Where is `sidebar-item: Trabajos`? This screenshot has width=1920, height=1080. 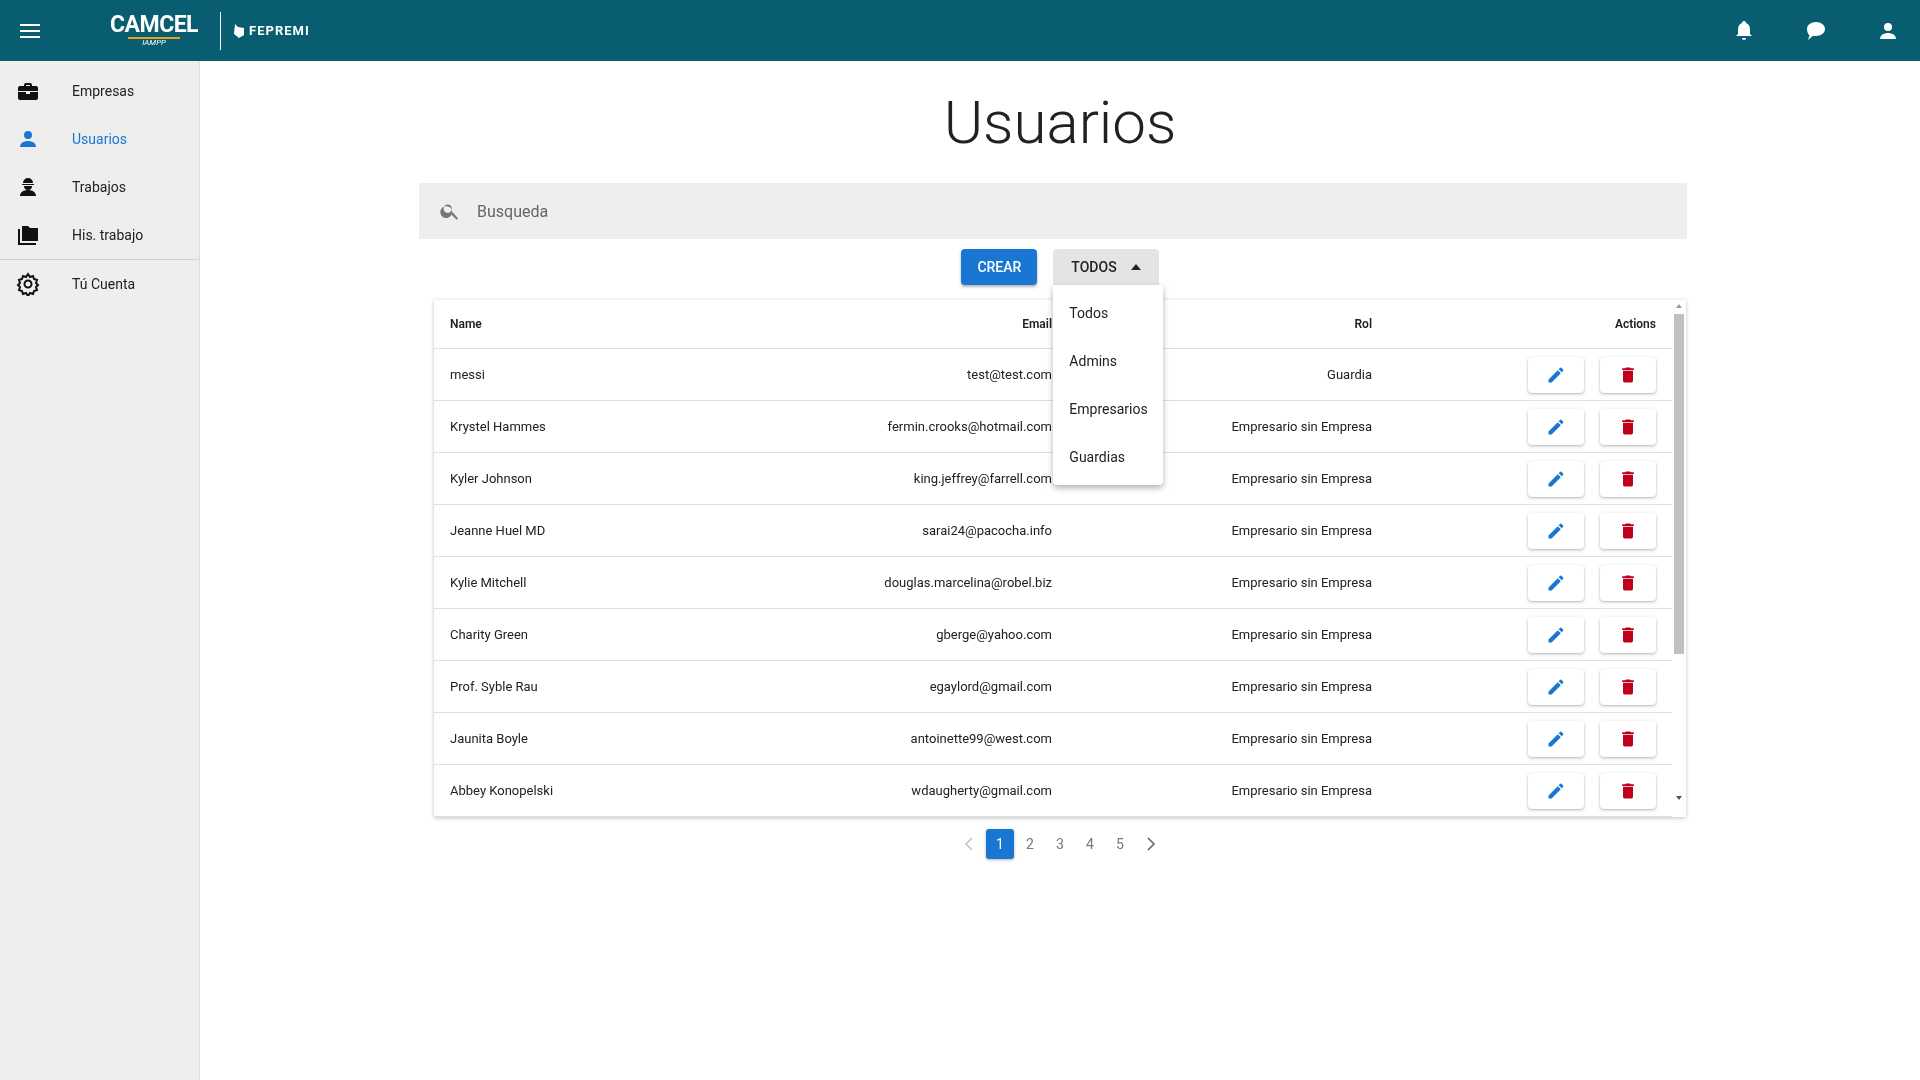
sidebar-item: Trabajos is located at coordinates (99, 187).